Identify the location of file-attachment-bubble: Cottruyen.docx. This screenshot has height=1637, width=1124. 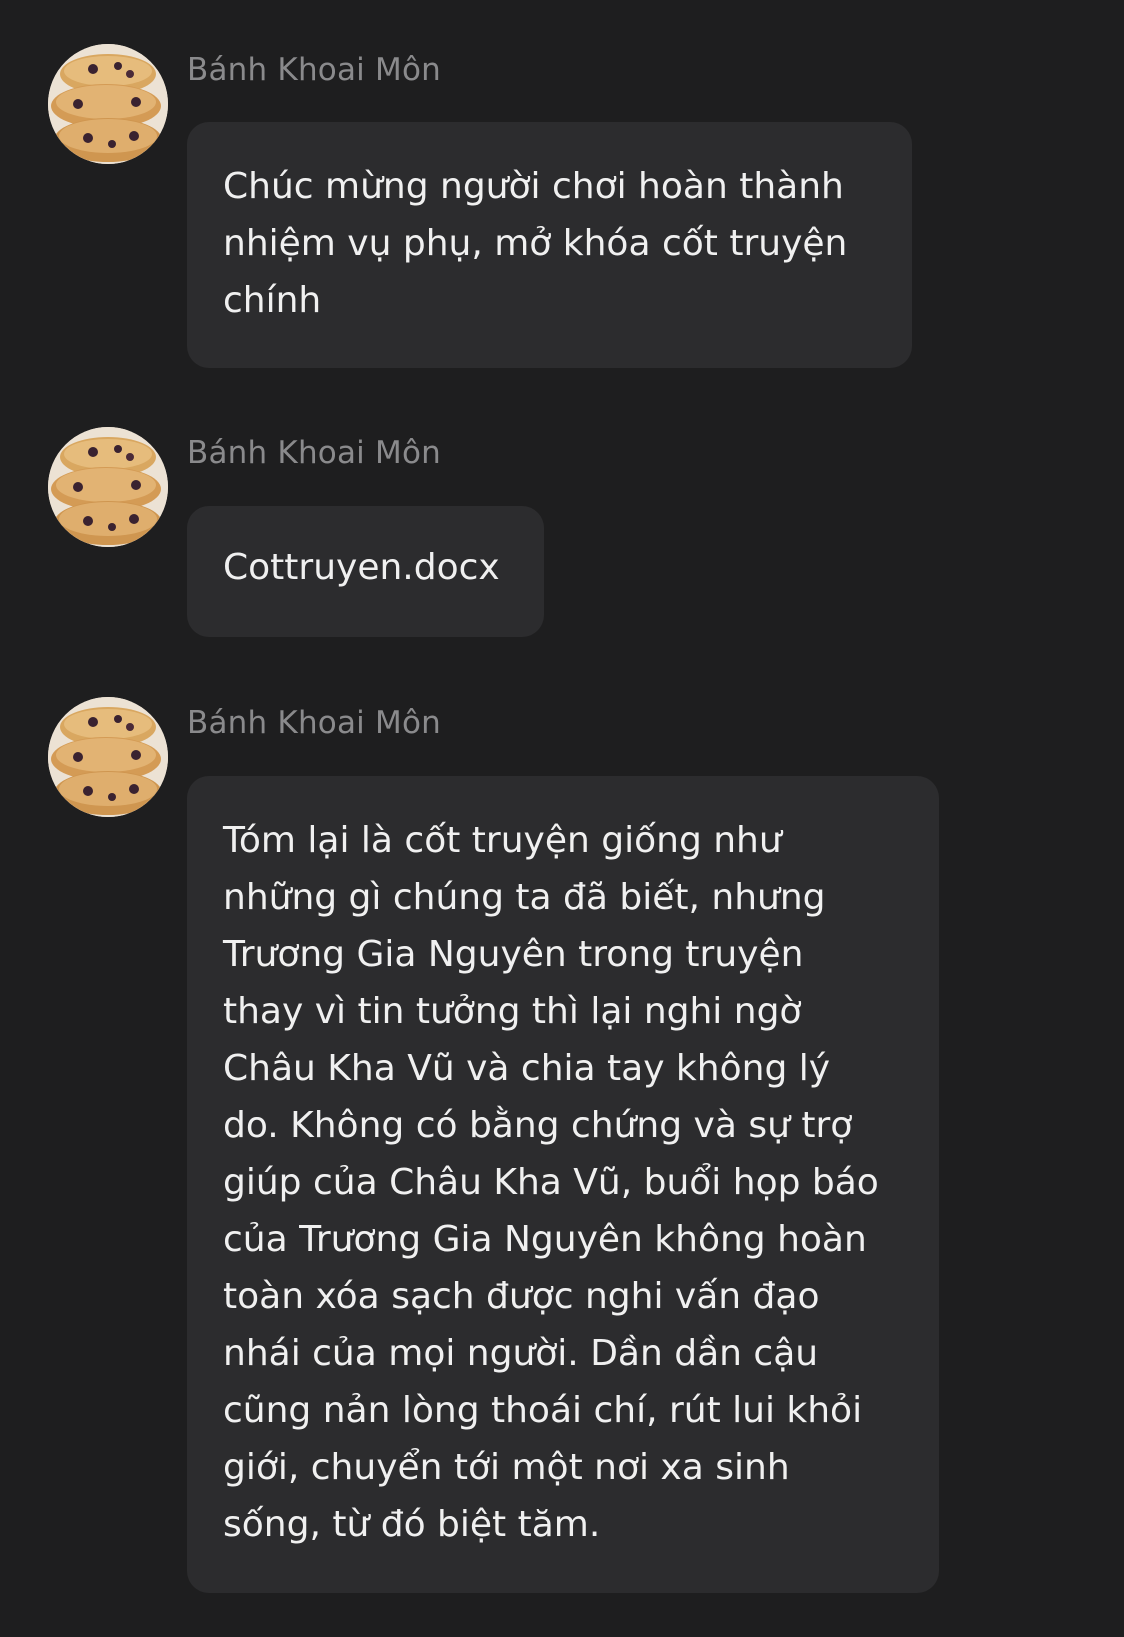
(365, 571).